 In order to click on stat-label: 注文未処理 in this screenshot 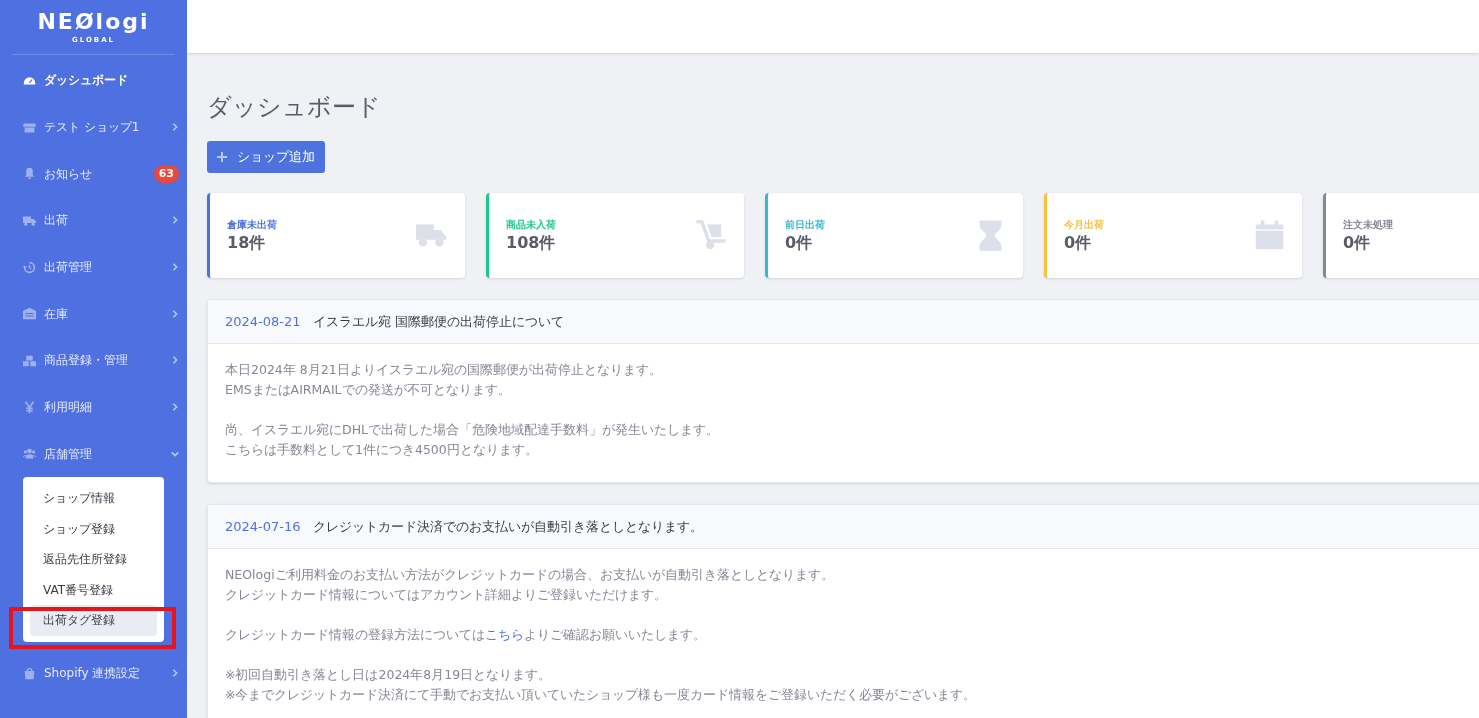, I will do `click(1368, 225)`.